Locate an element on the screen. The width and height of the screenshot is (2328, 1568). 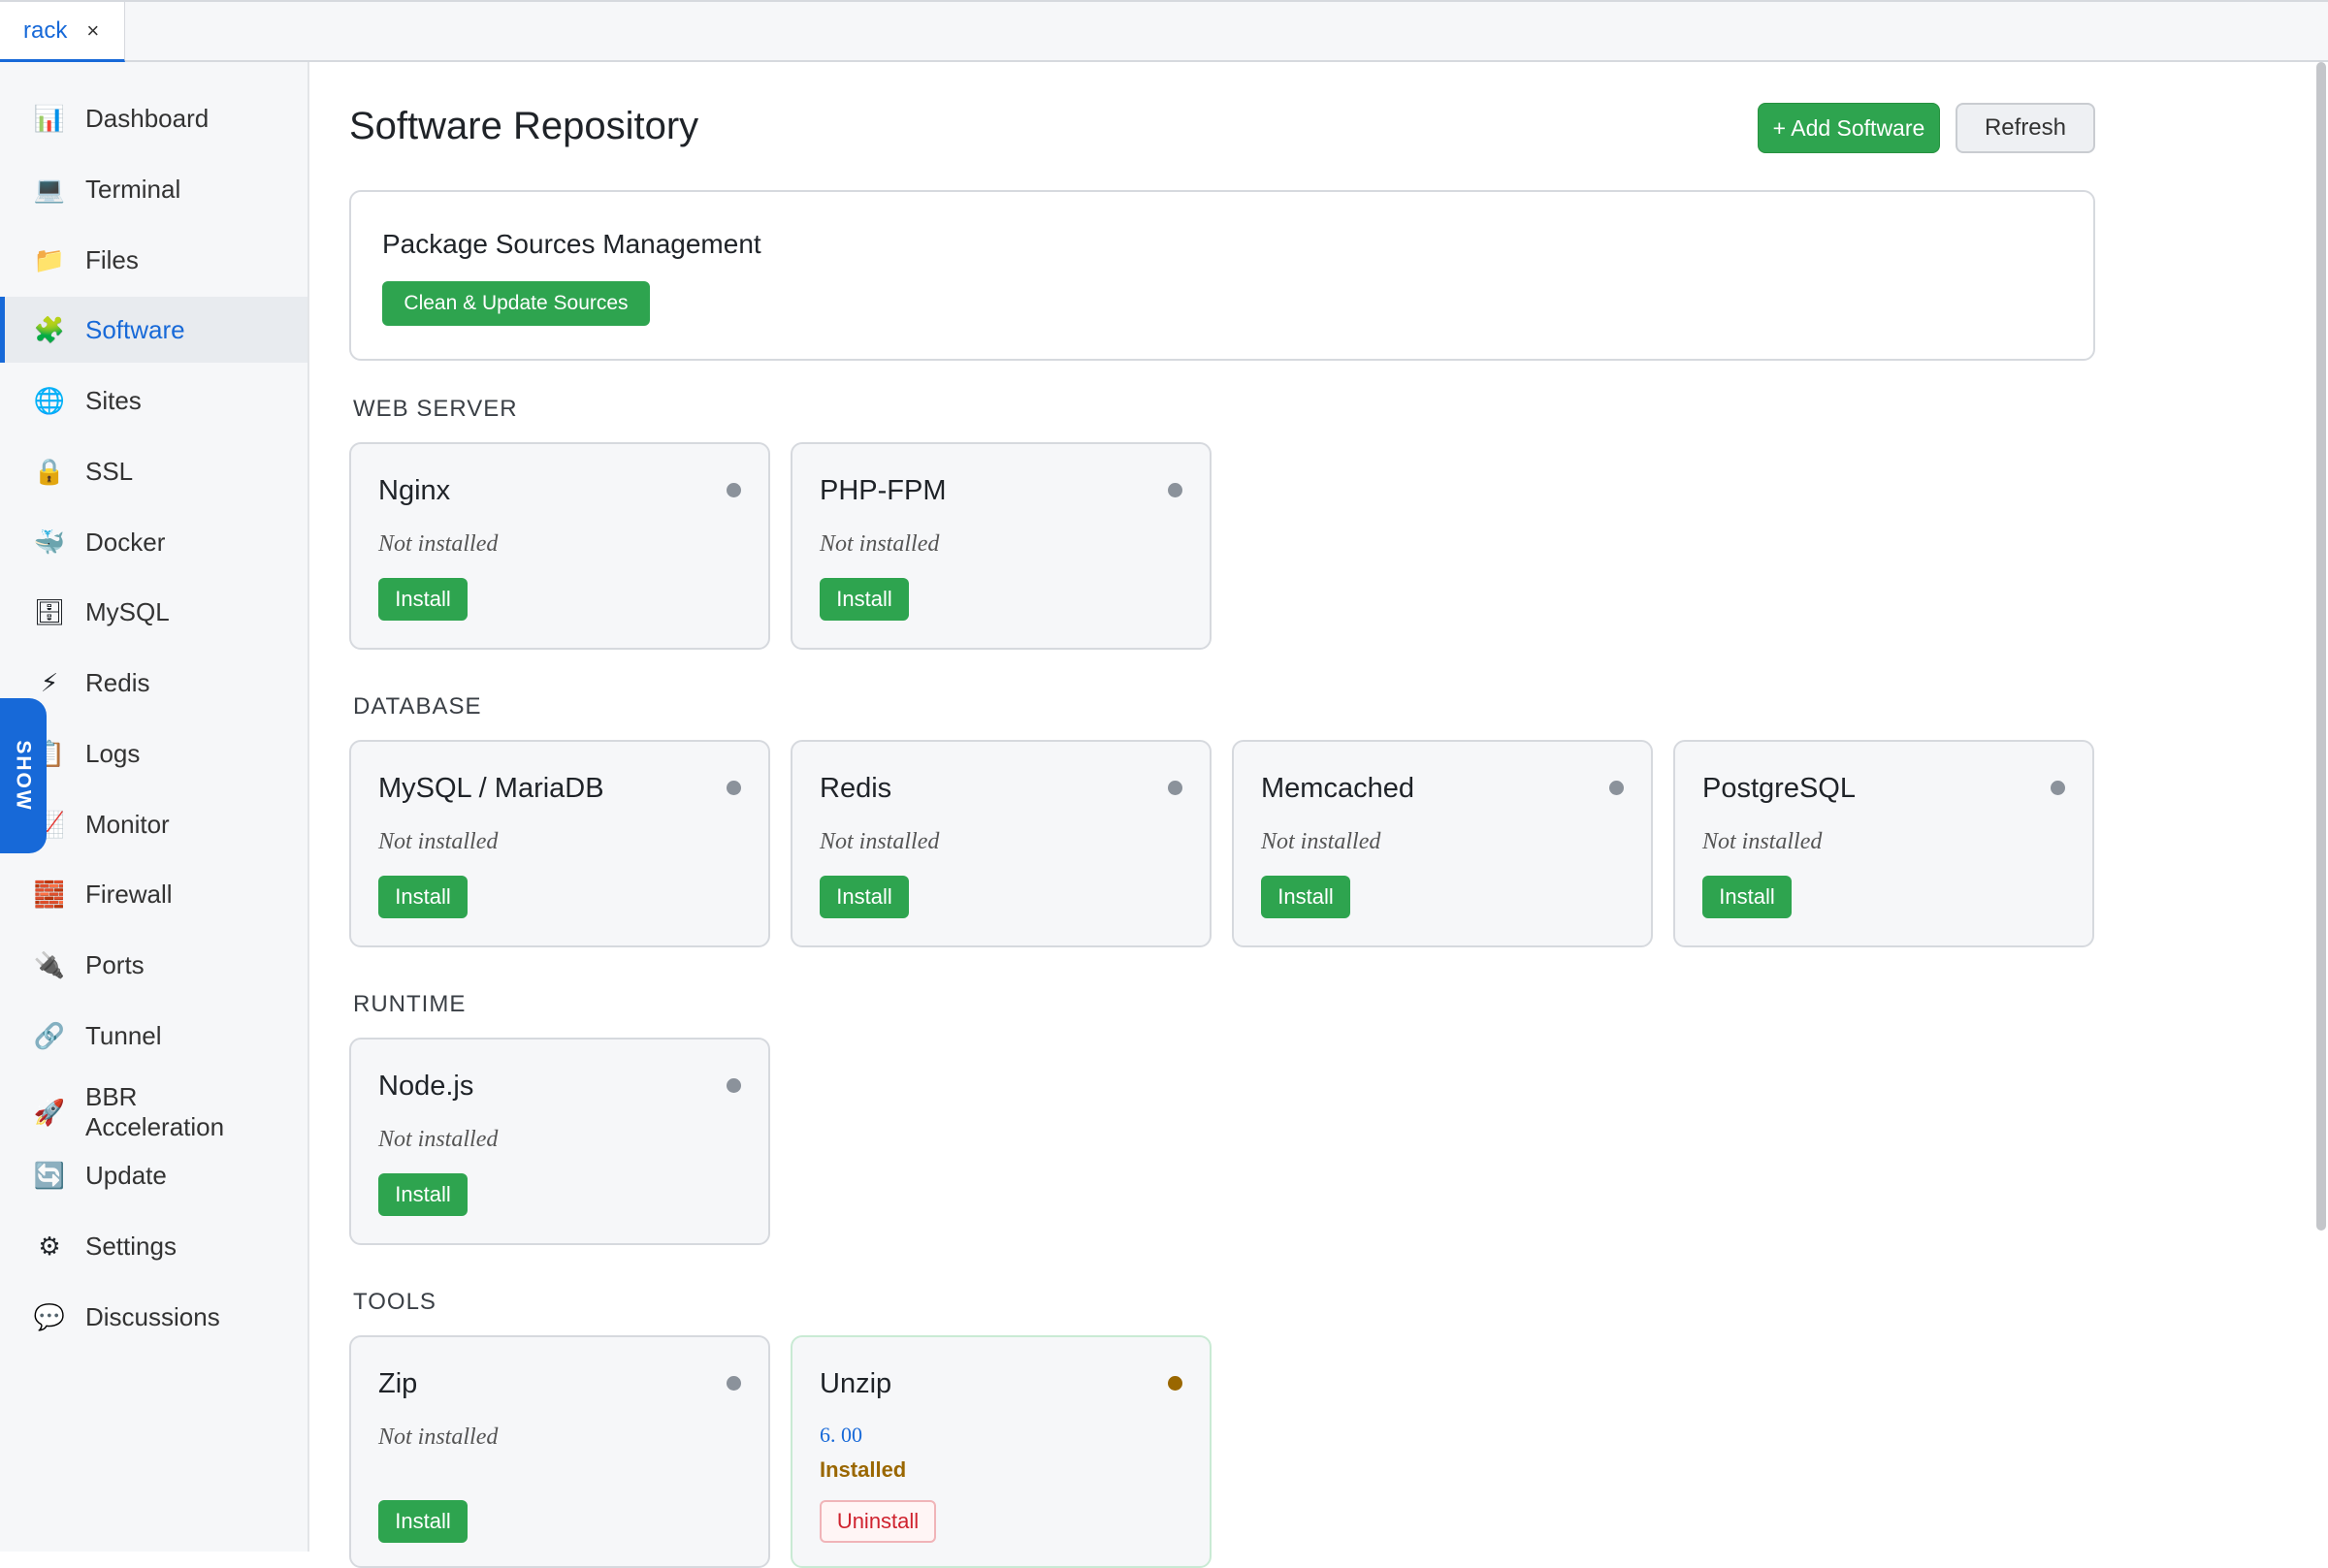
software-card-postgresql: PostgreSQL Not installed Install is located at coordinates (1883, 843).